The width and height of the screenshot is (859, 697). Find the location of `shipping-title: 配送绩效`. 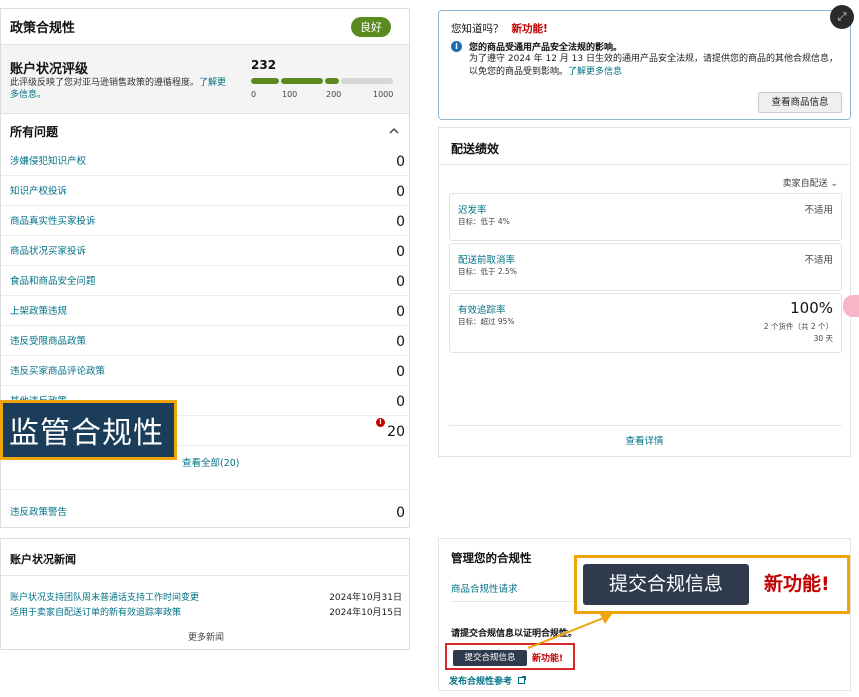

shipping-title: 配送绩效 is located at coordinates (475, 149).